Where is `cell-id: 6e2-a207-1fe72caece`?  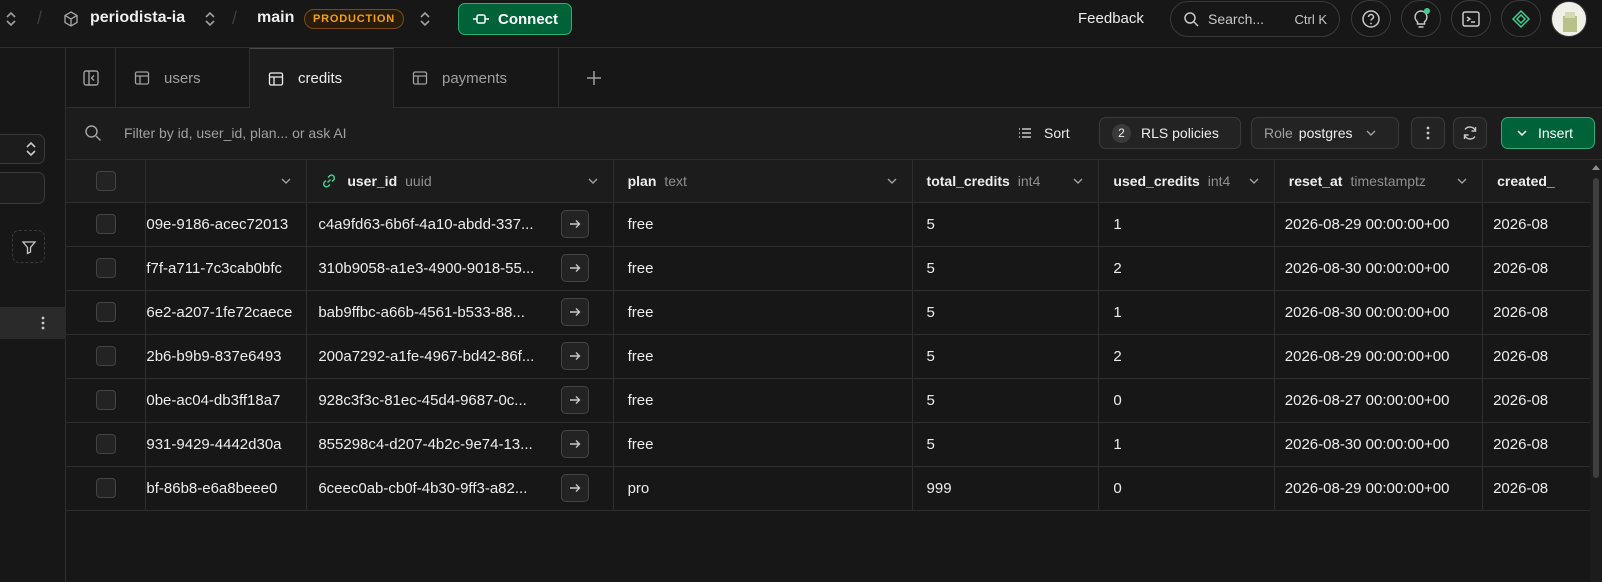
cell-id: 6e2-a207-1fe72caece is located at coordinates (226, 312).